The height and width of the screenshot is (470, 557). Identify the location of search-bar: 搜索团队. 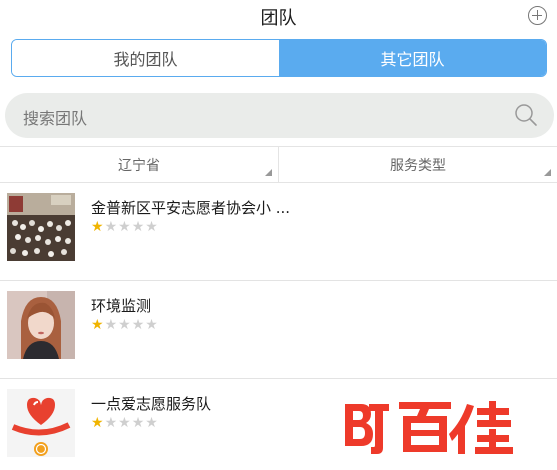
(279, 115).